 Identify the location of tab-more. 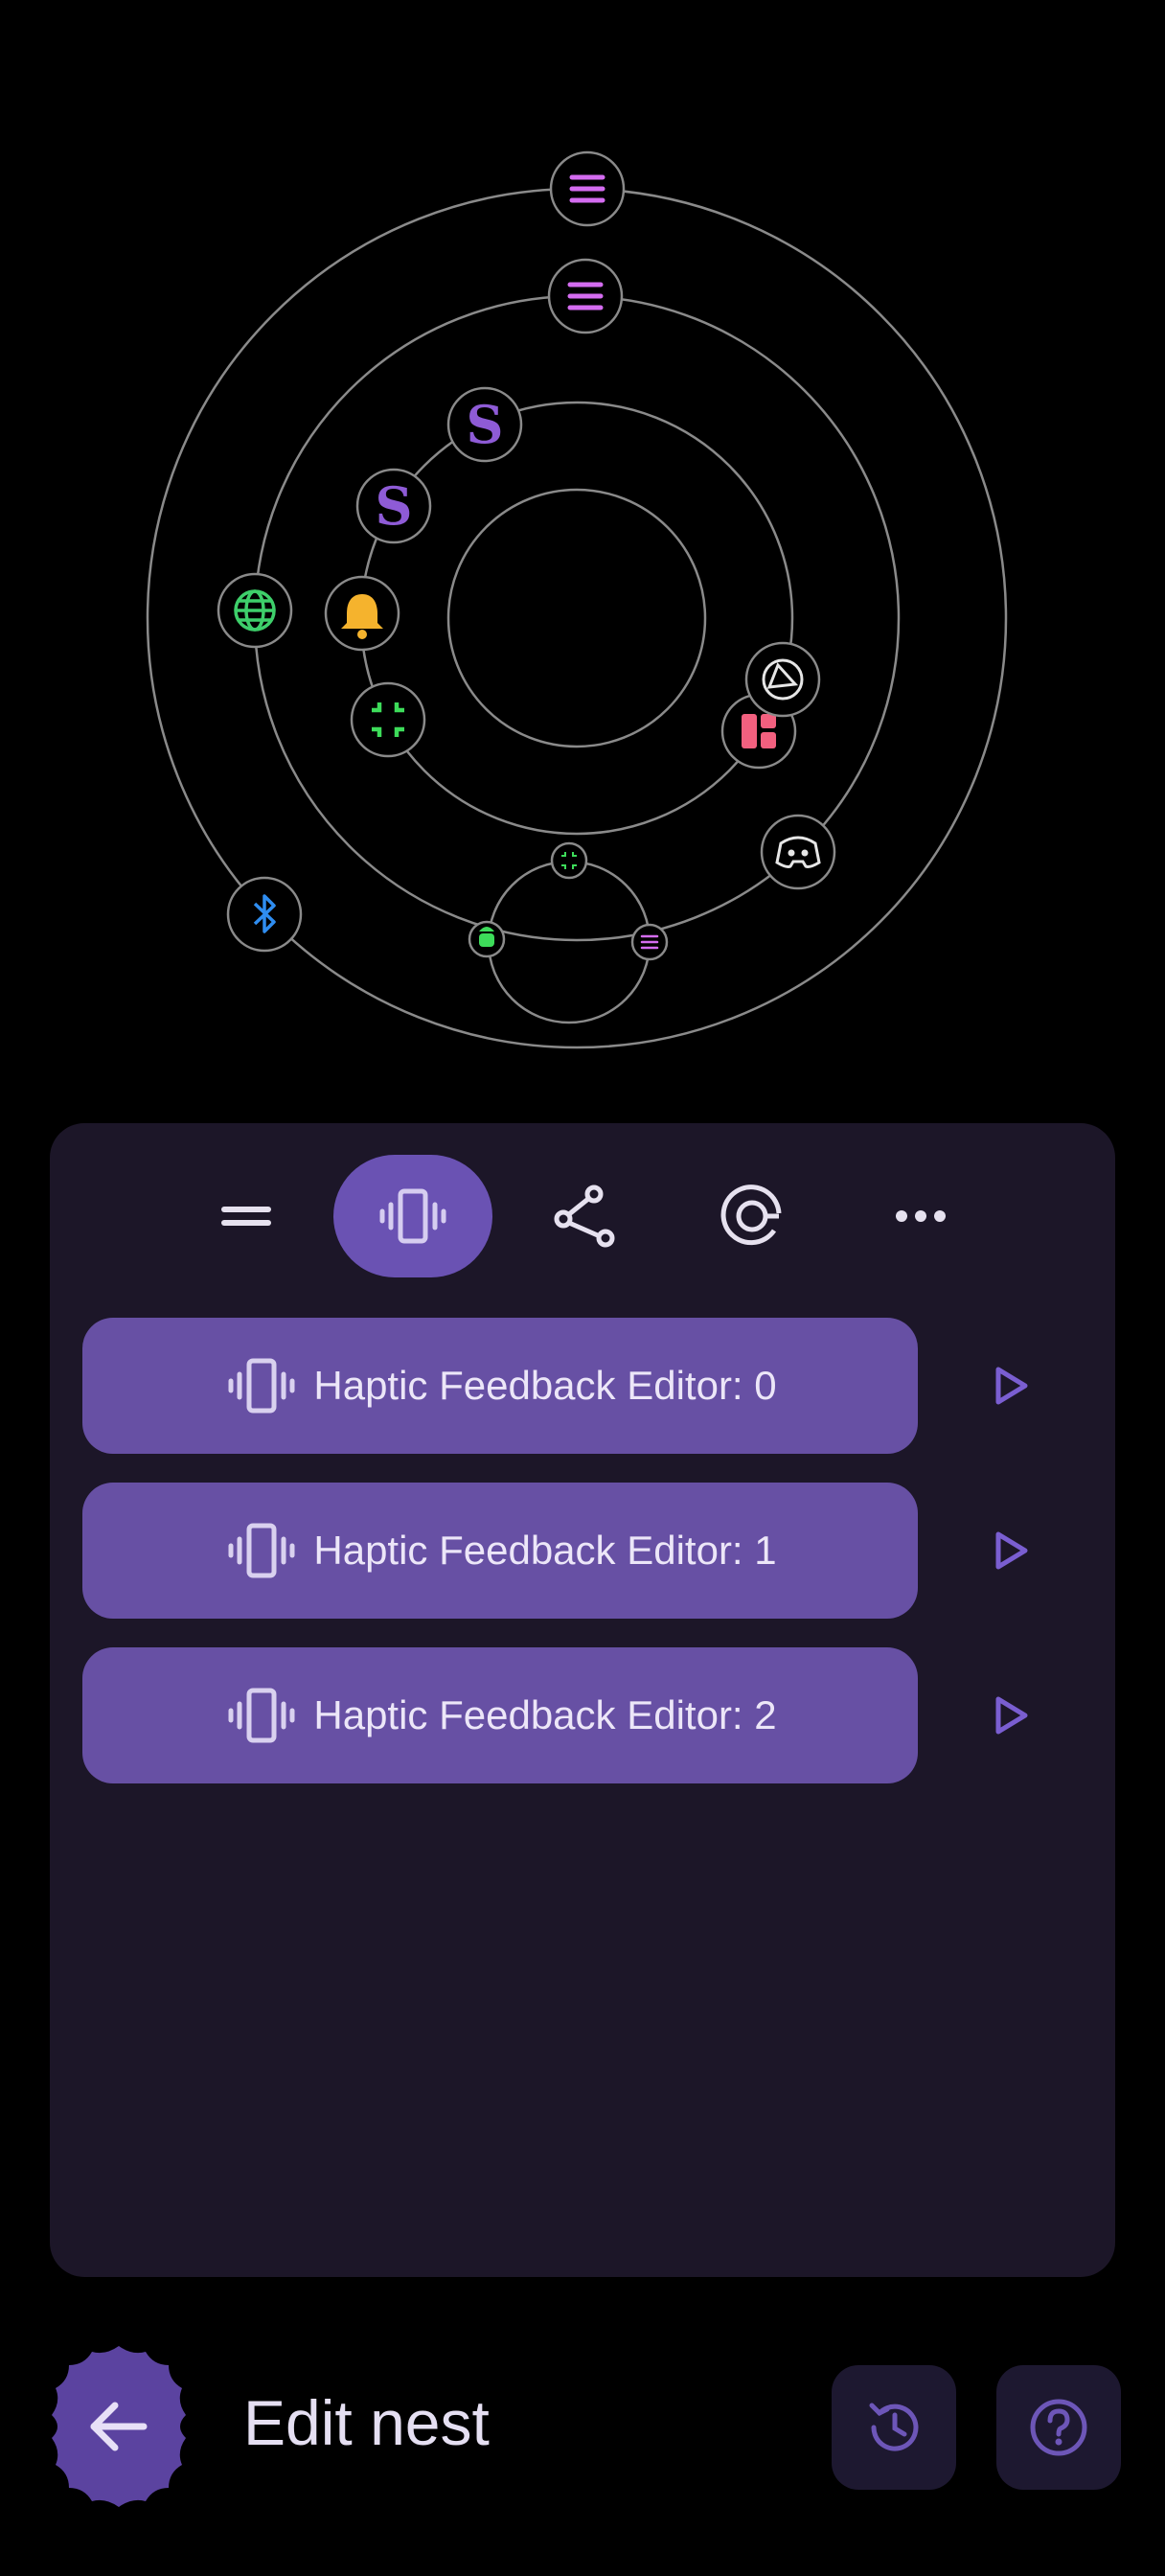
(920, 1216).